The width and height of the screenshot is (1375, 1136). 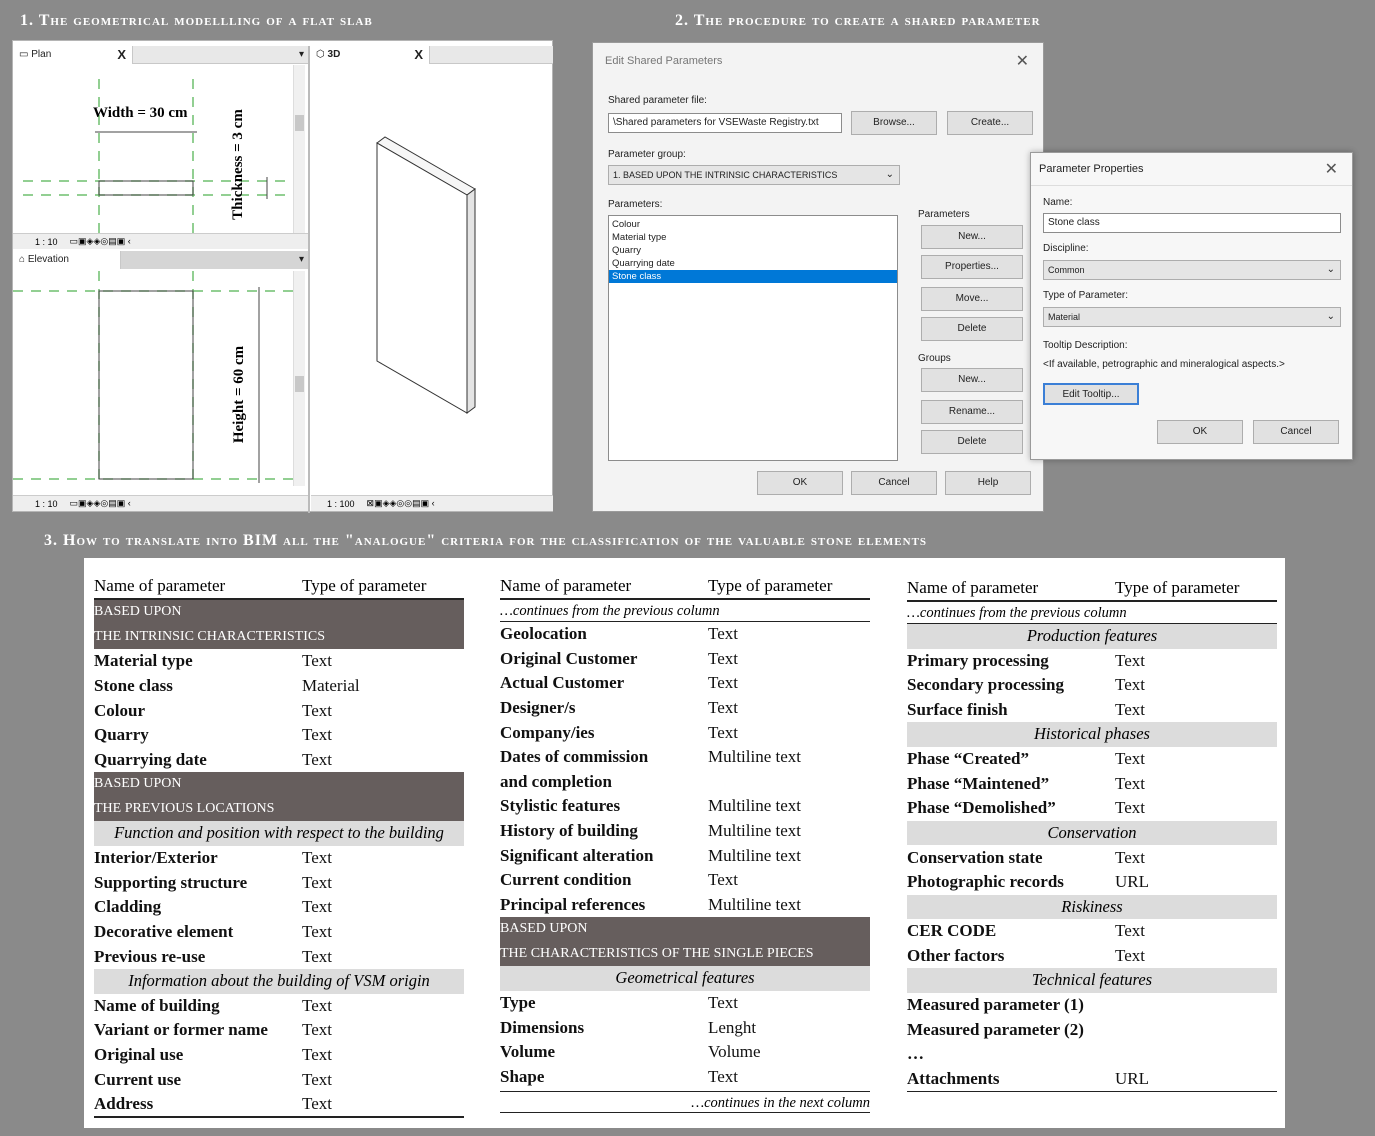 I want to click on table-row: CER CODE Text, so click(x=1092, y=931).